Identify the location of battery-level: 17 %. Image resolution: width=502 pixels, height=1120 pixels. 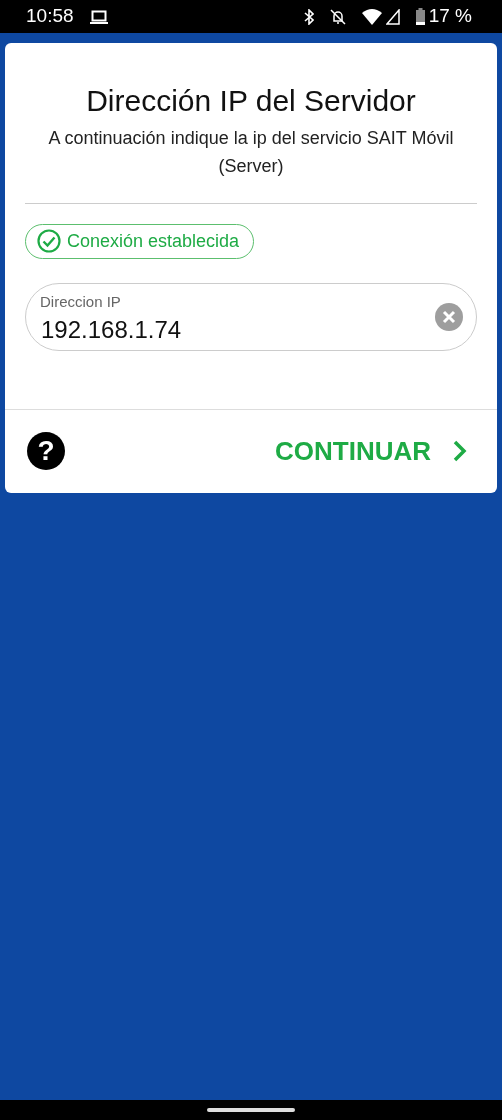
(450, 16).